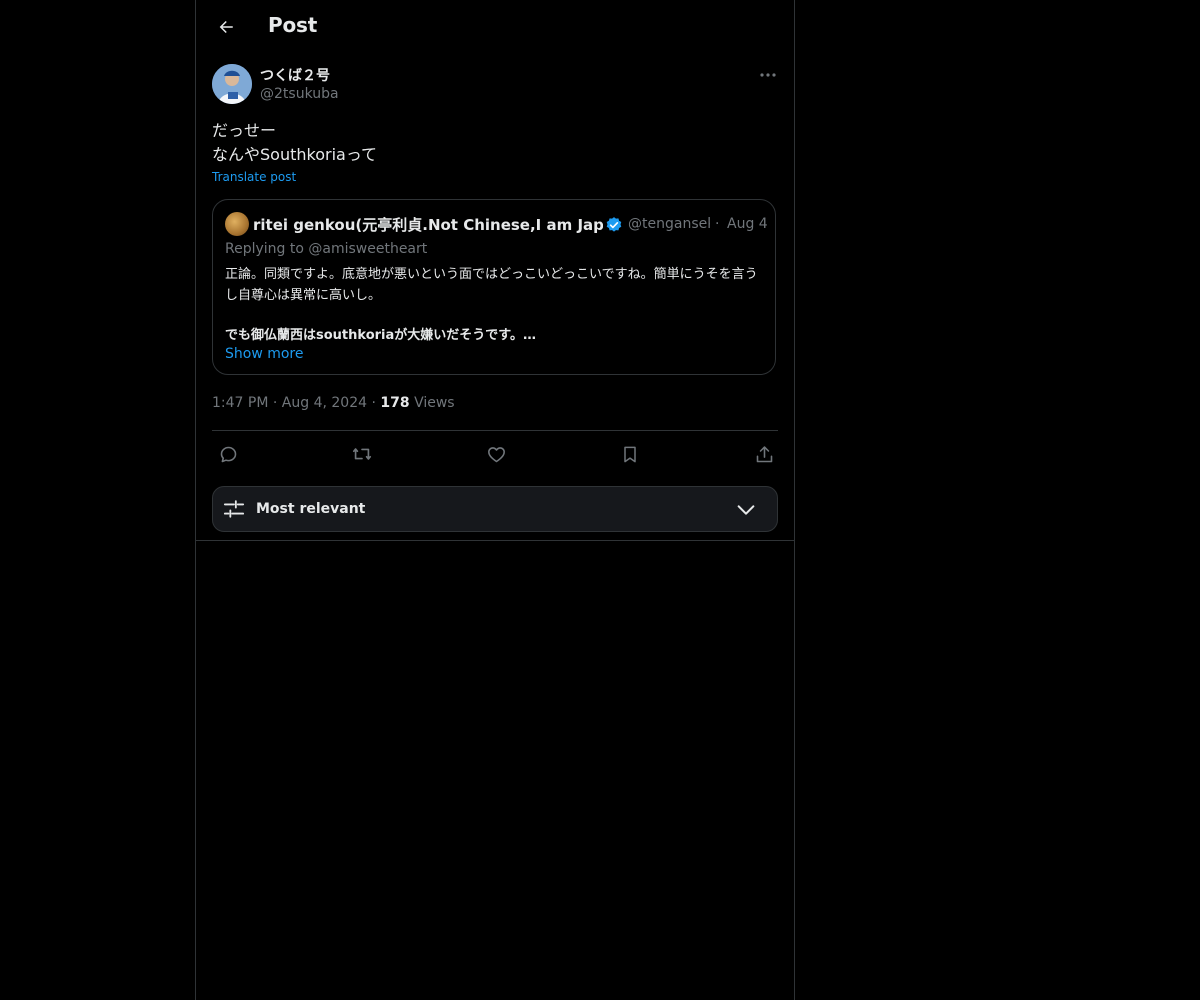 The height and width of the screenshot is (1000, 1200). I want to click on share-button, so click(764, 454).